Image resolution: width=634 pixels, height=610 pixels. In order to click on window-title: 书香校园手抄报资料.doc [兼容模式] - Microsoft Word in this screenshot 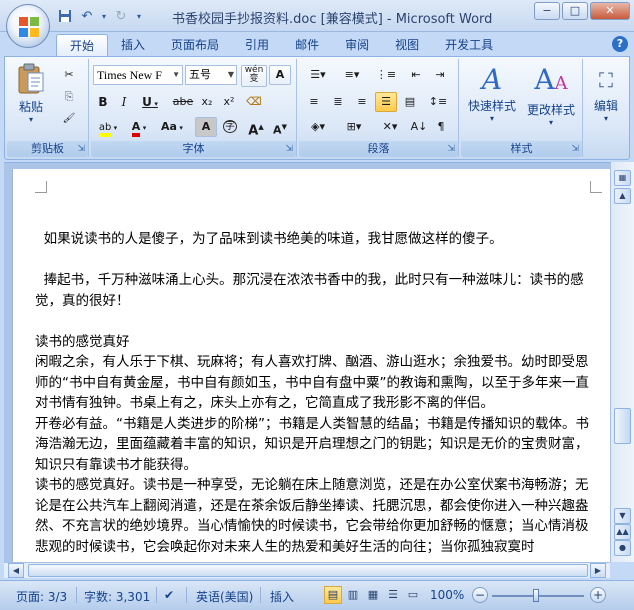, I will do `click(332, 19)`.